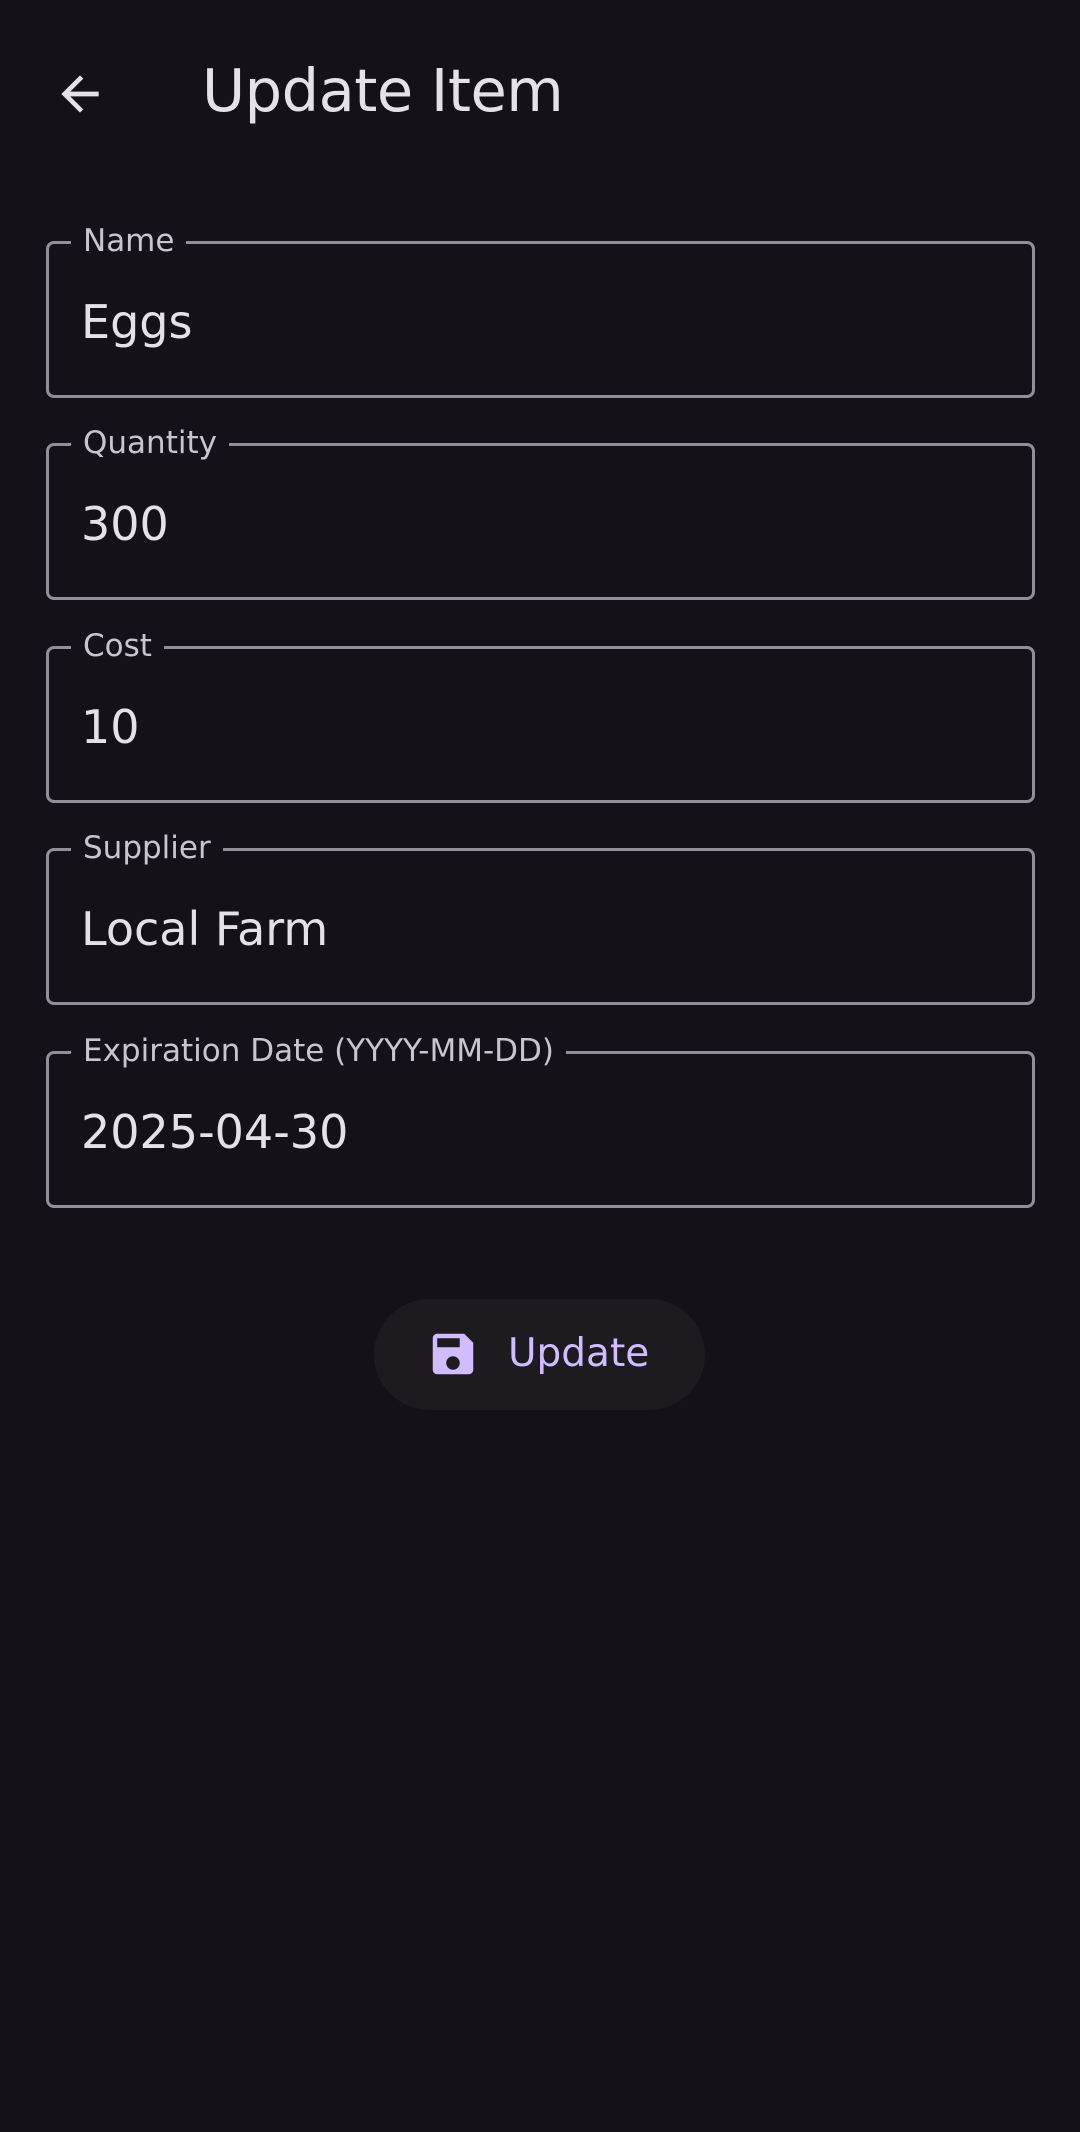 This screenshot has width=1080, height=2132. Describe the element at coordinates (540, 309) in the screenshot. I see `name-field: Name Eggs` at that location.